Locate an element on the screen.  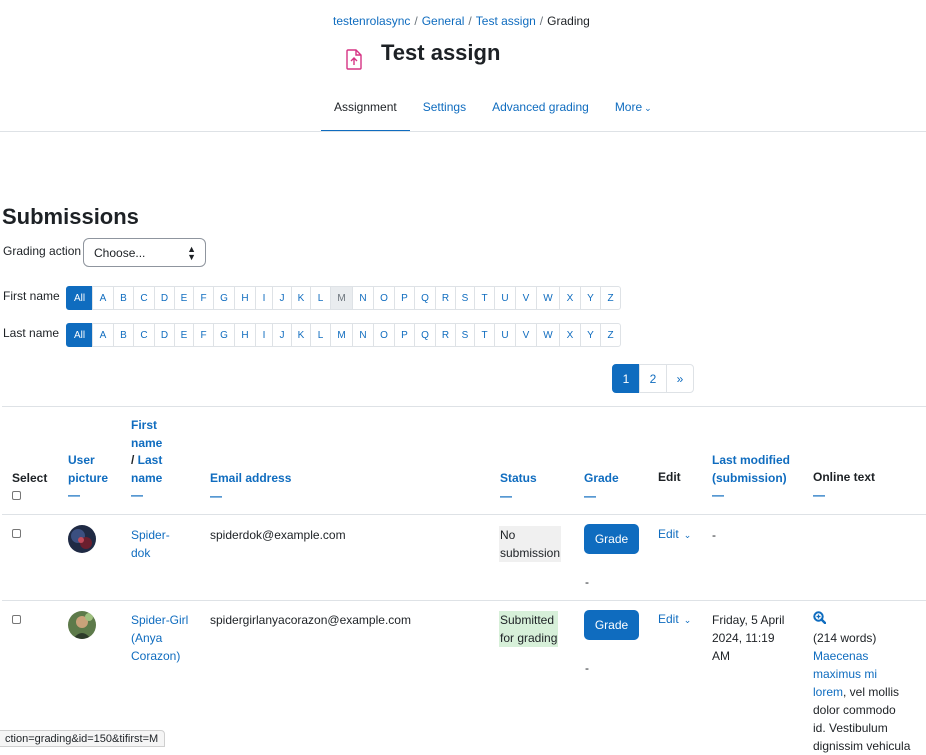
last-name-initial-q: Q is located at coordinates (425, 335).